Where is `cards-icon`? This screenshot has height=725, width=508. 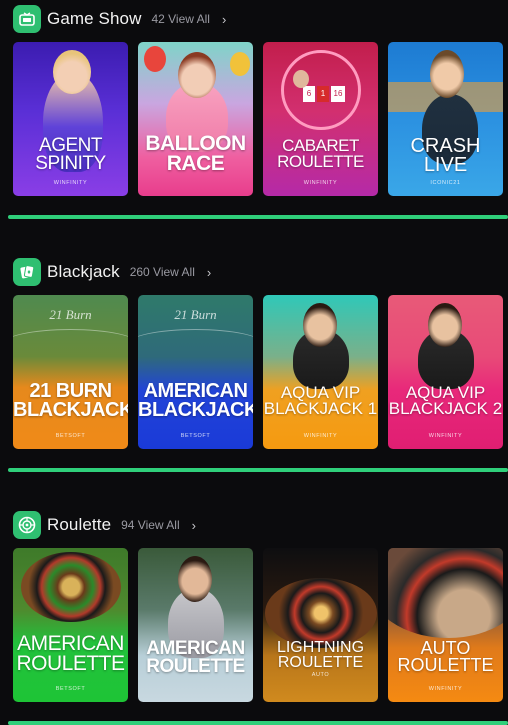 cards-icon is located at coordinates (27, 272).